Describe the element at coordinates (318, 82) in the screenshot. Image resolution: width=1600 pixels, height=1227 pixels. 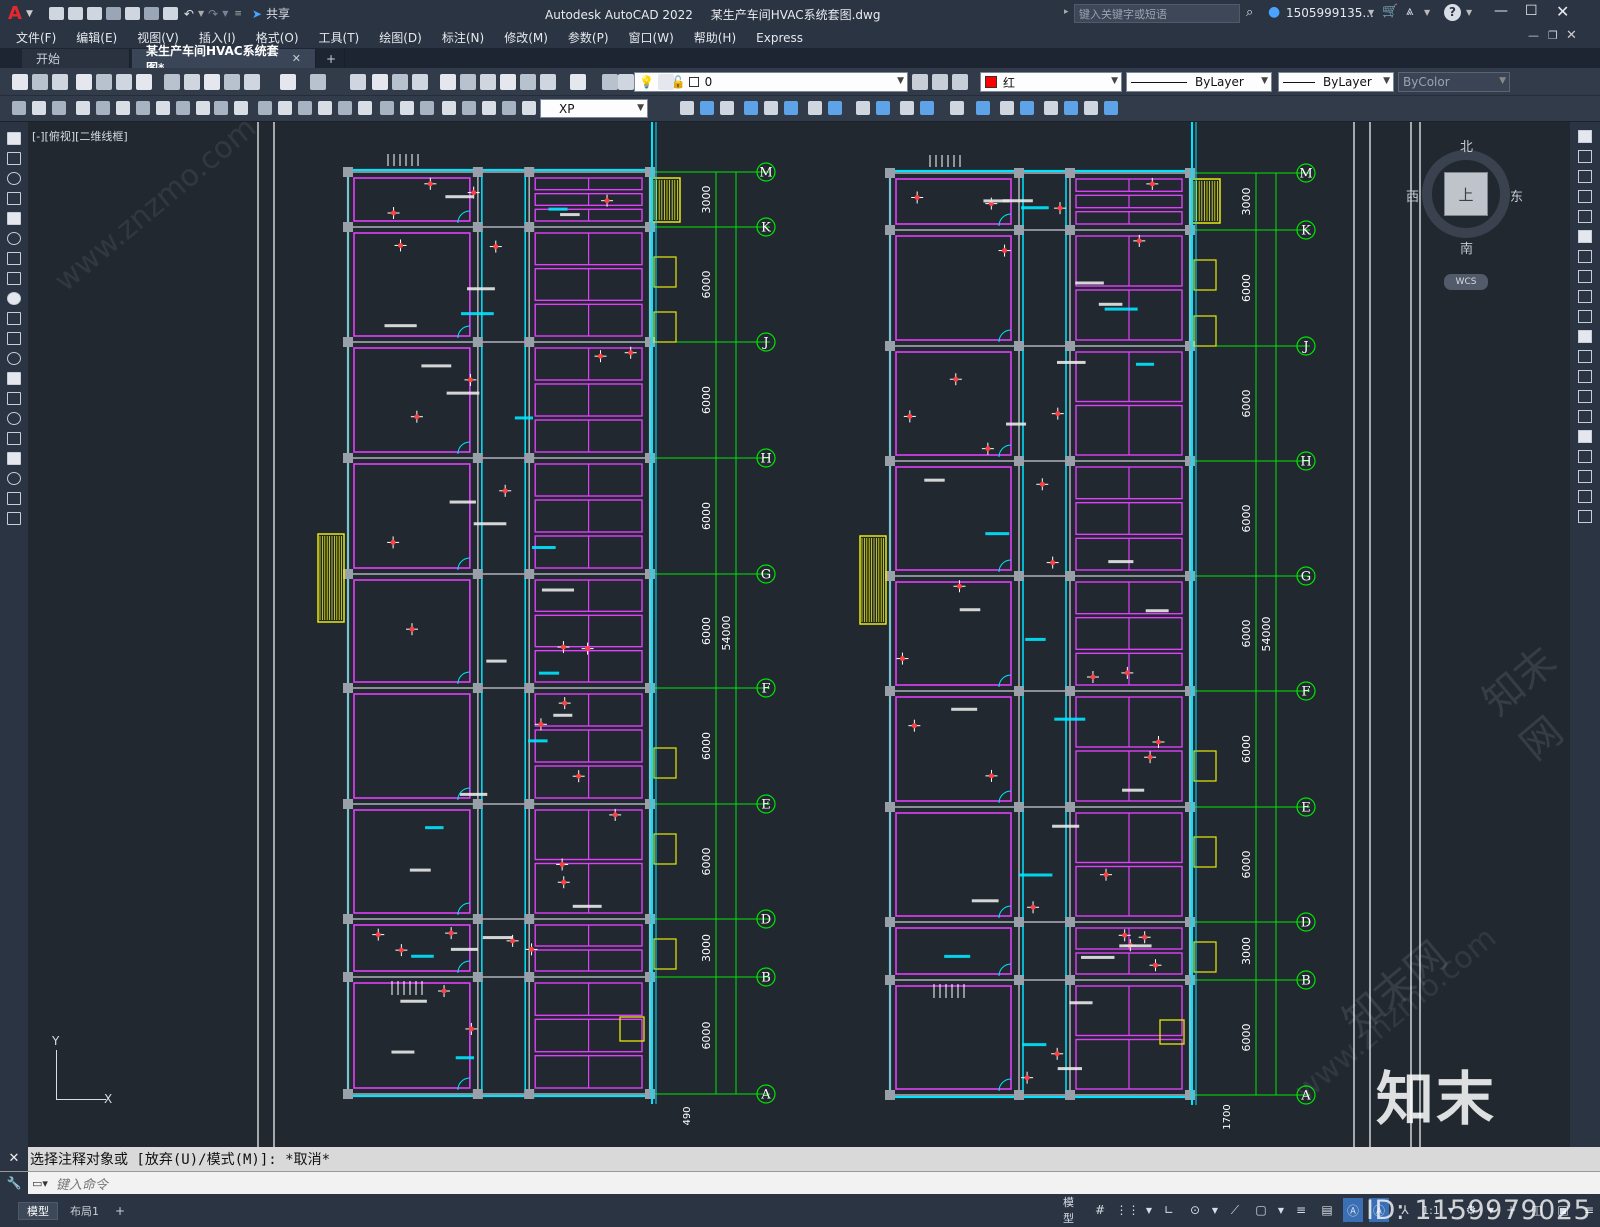
I see `redo-icon` at that location.